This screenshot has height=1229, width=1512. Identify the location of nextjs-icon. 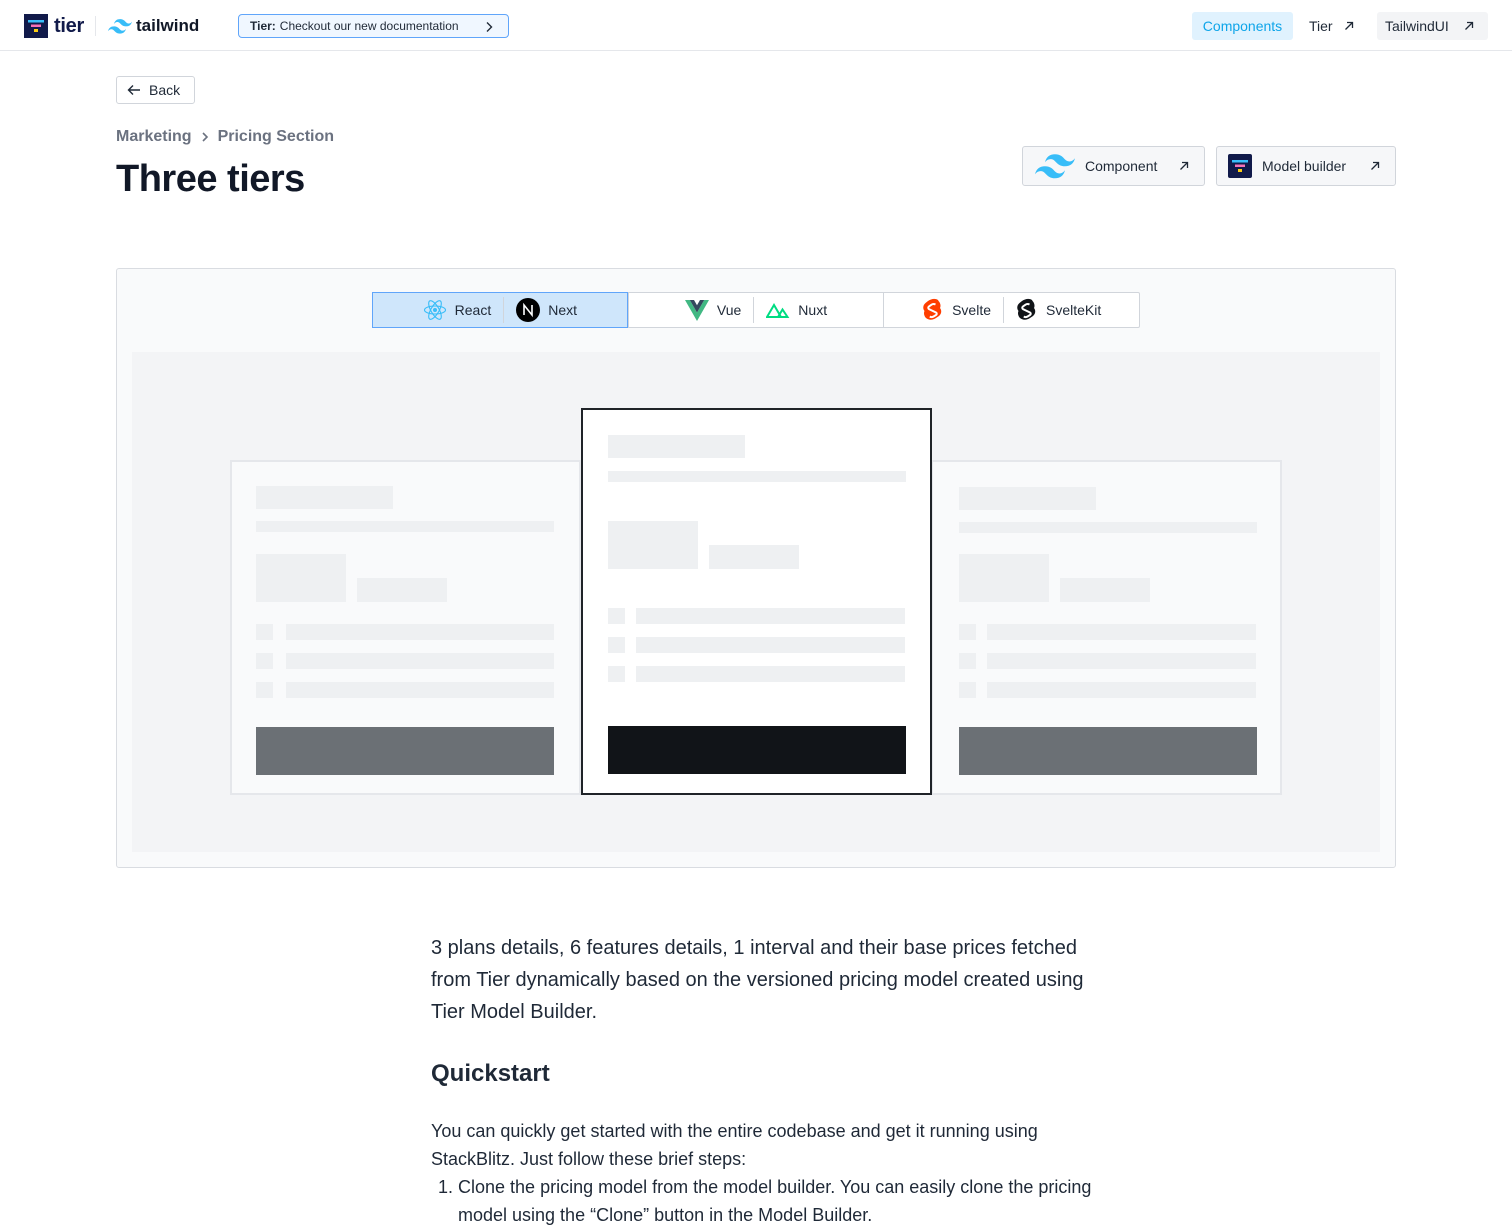
(528, 310).